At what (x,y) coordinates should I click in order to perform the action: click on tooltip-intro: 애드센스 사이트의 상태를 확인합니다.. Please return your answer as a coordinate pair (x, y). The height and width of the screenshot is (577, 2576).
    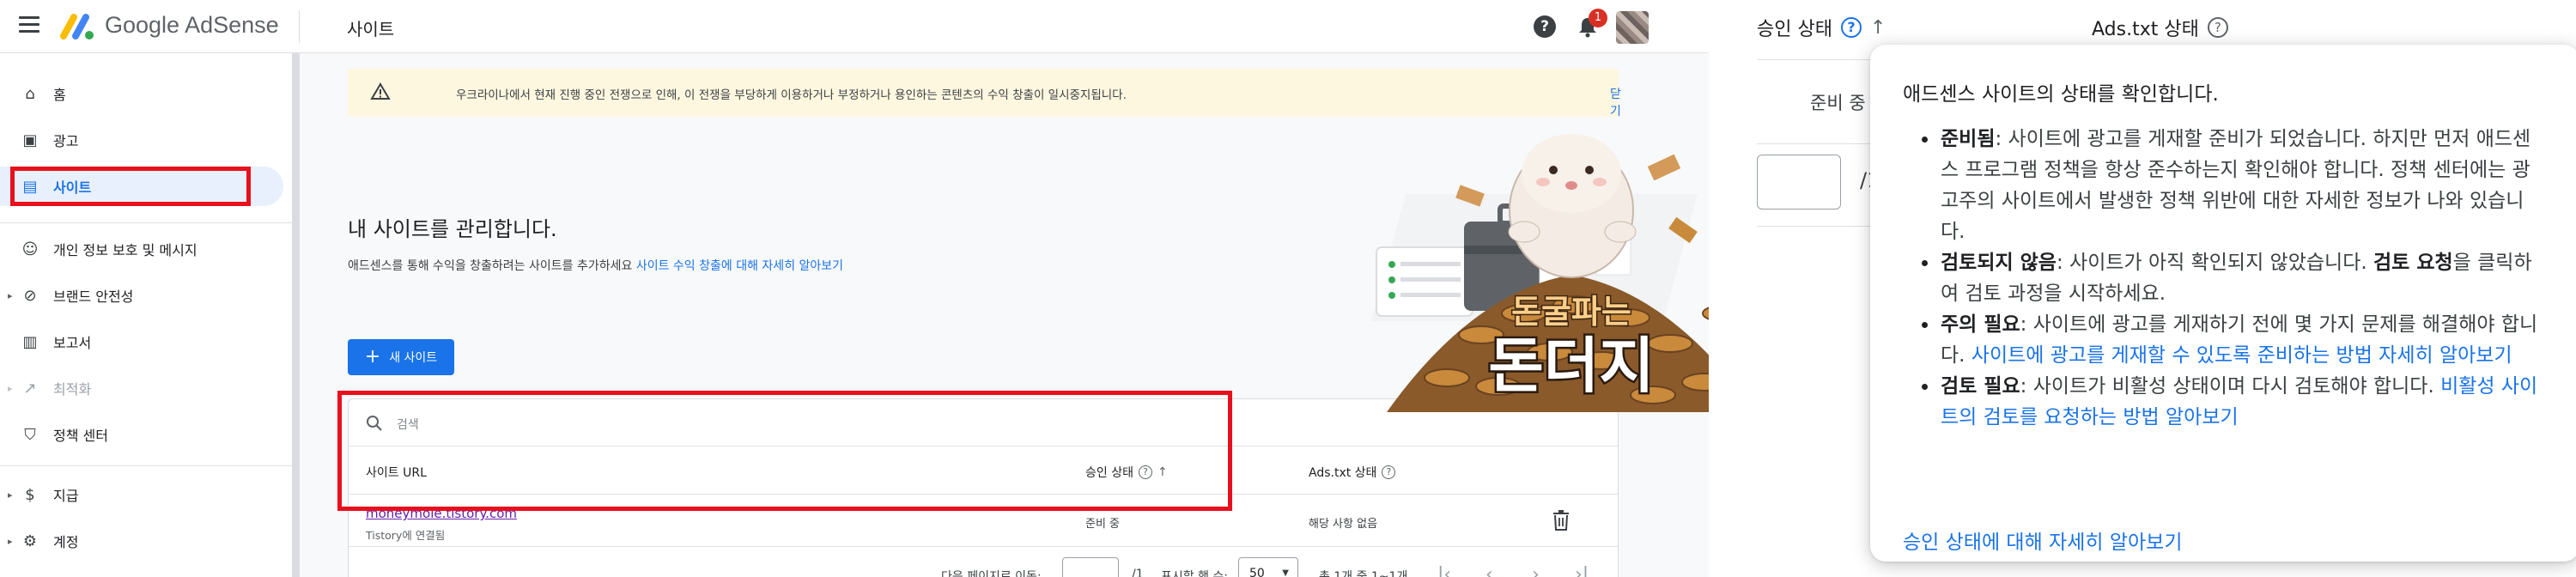
    Looking at the image, I should click on (2061, 94).